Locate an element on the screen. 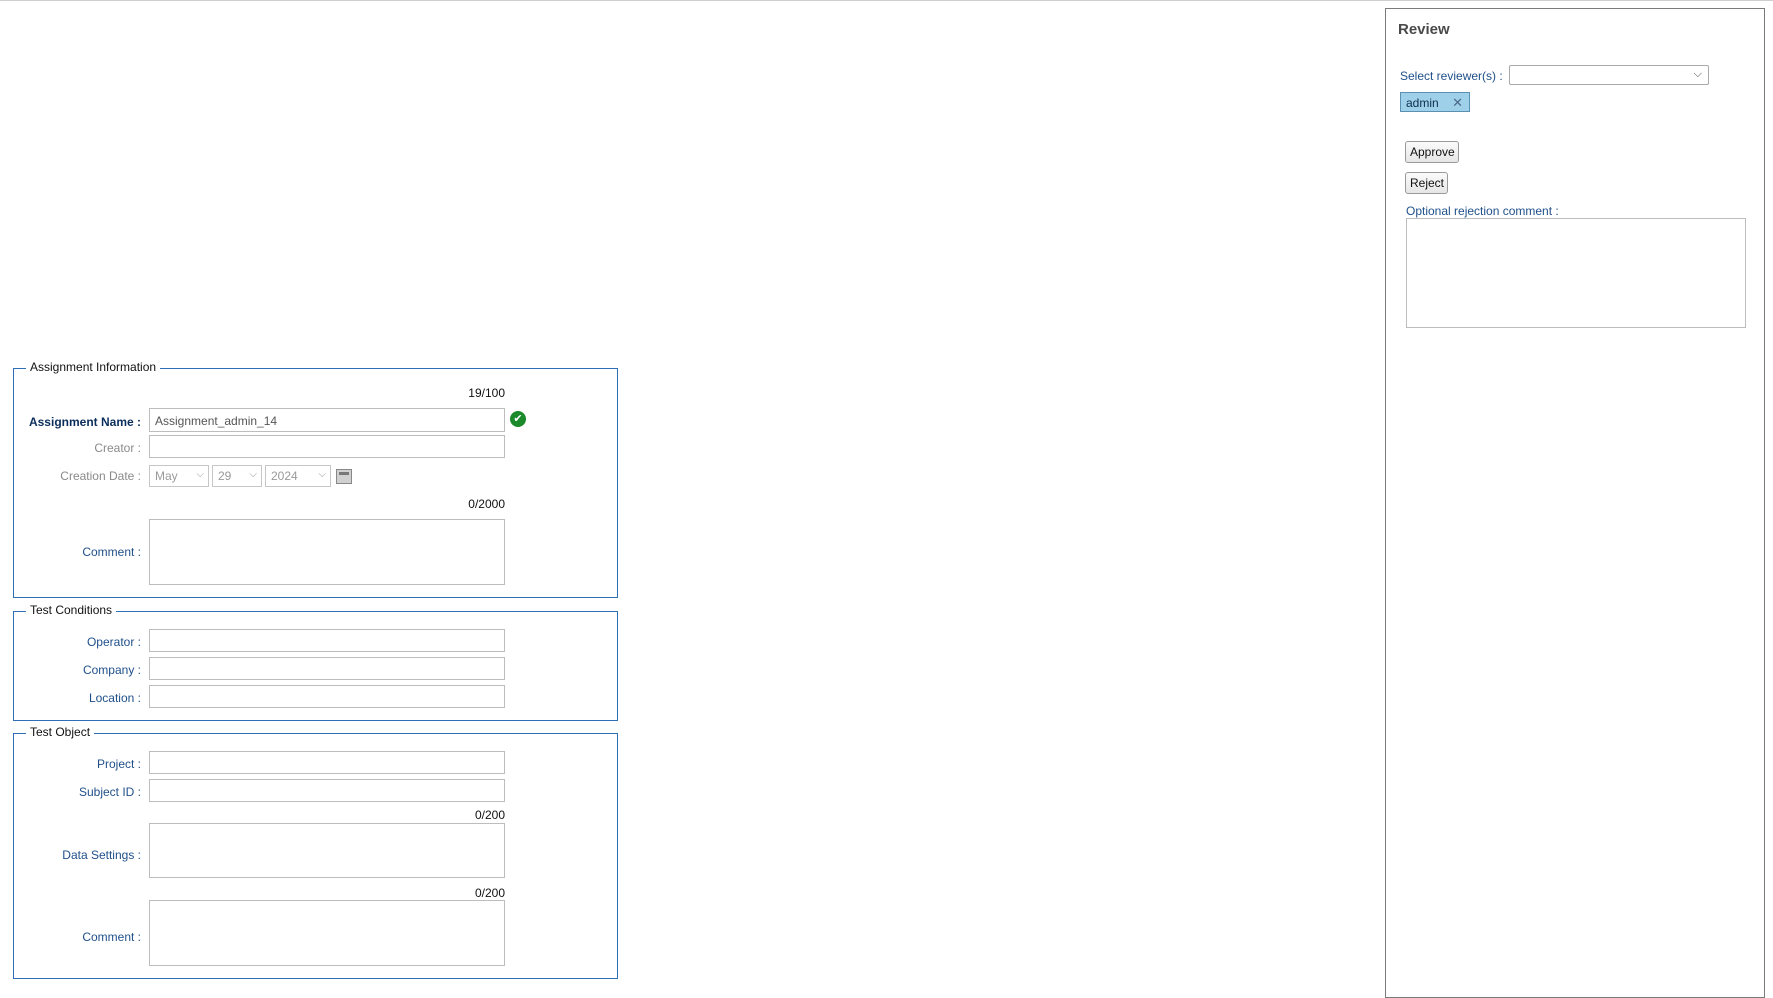 The height and width of the screenshot is (998, 1773). month-select: May ⌵ is located at coordinates (179, 476).